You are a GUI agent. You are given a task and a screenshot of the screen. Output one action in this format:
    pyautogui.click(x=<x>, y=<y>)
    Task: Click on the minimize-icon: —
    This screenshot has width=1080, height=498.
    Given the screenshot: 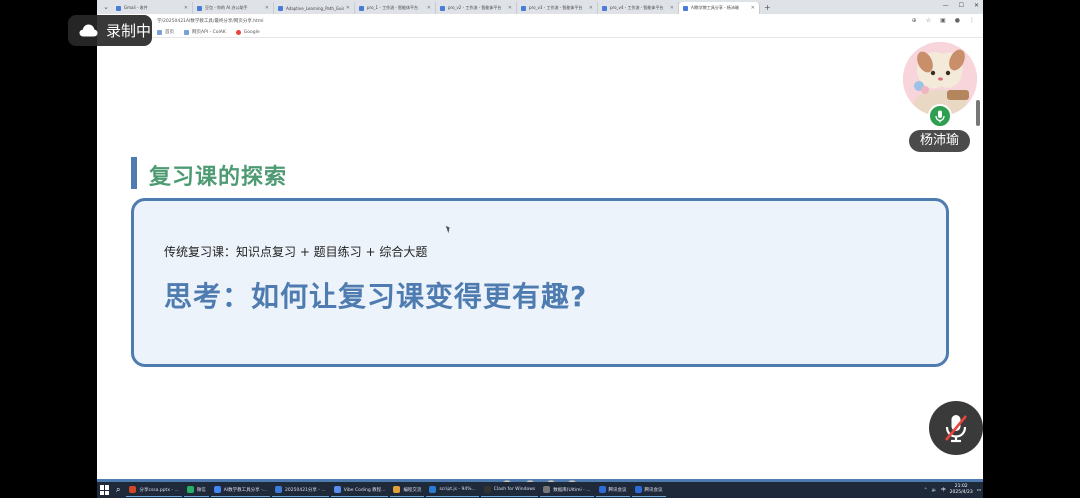 What is the action you would take?
    pyautogui.click(x=946, y=5)
    